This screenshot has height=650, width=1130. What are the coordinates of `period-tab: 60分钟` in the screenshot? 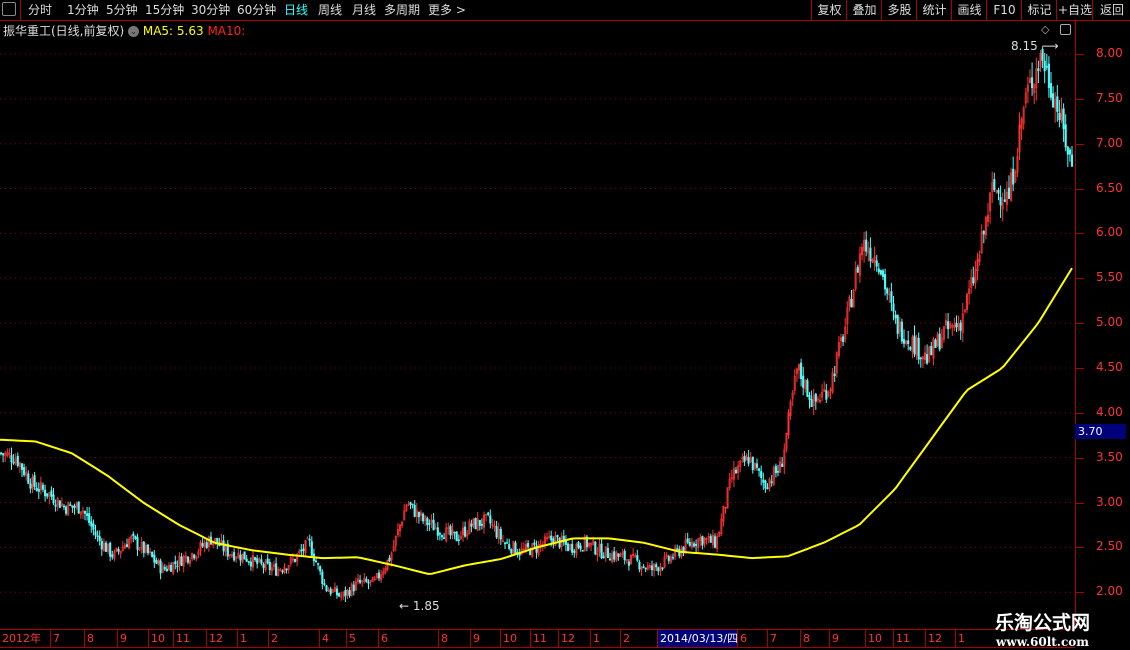 It's located at (256, 10).